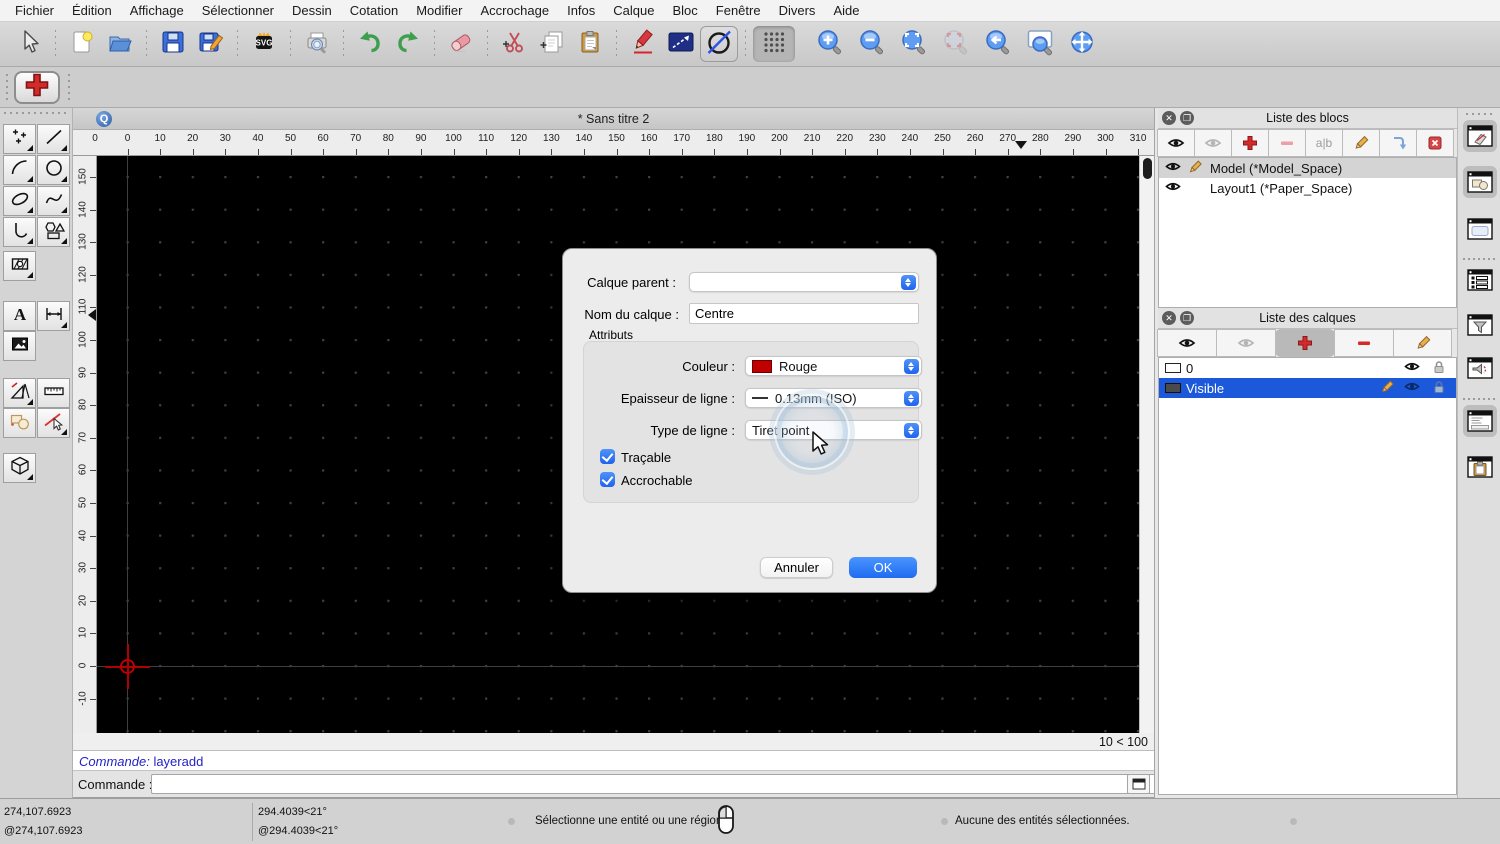  What do you see at coordinates (1364, 343) in the screenshot?
I see `remove-layer-button` at bounding box center [1364, 343].